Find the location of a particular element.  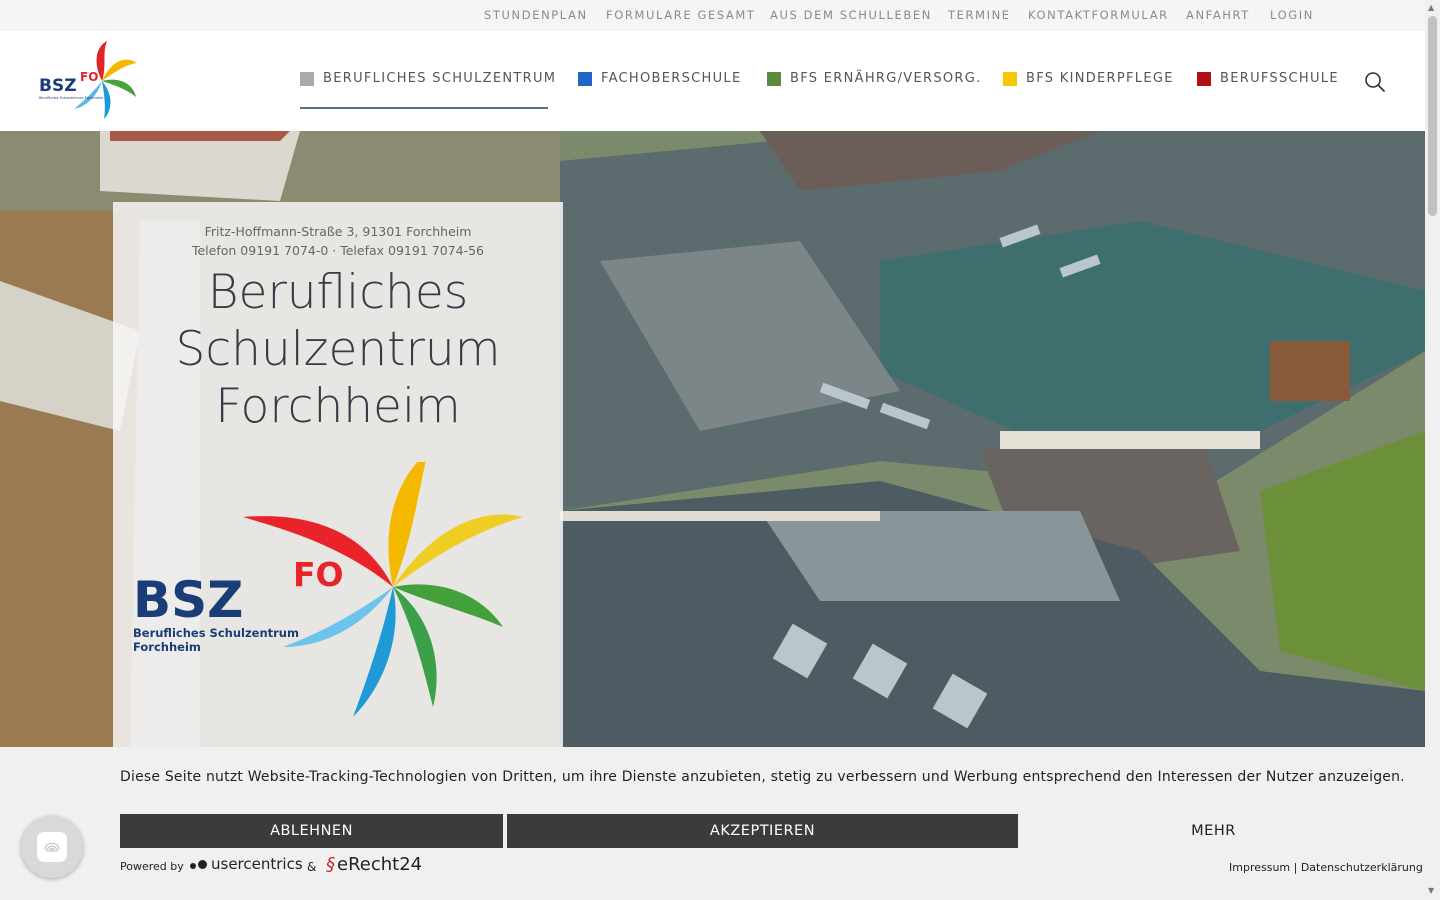

usercentrics-text: usercentrics is located at coordinates (257, 864).